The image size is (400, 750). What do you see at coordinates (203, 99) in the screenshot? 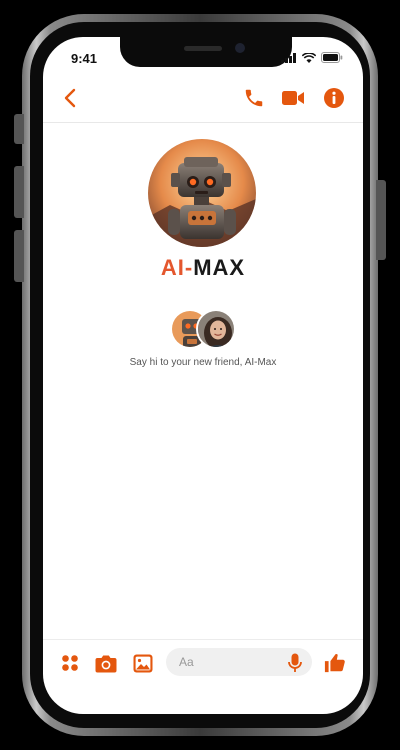
I see `chat-header` at bounding box center [203, 99].